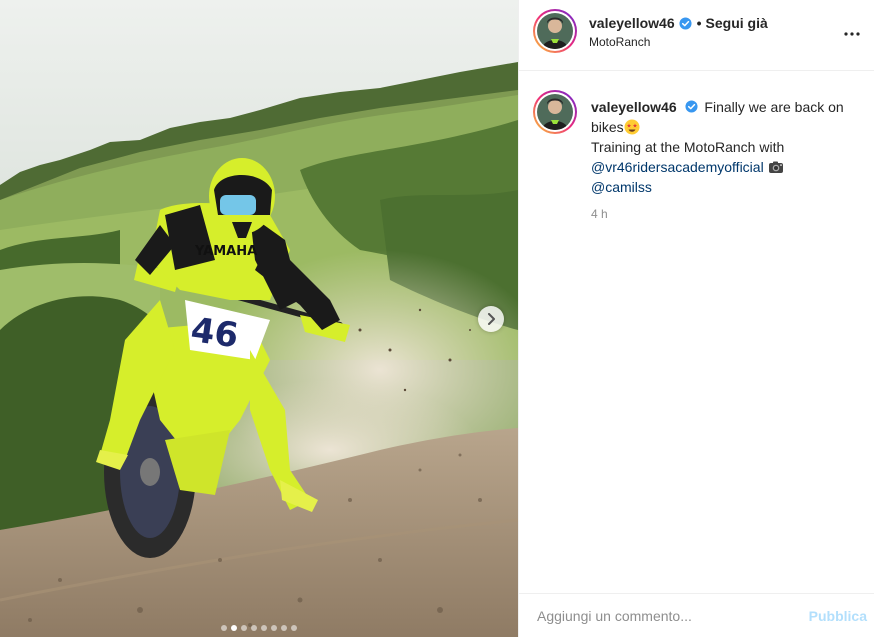 The image size is (874, 637). I want to click on location-link: MotoRanch, so click(678, 42).